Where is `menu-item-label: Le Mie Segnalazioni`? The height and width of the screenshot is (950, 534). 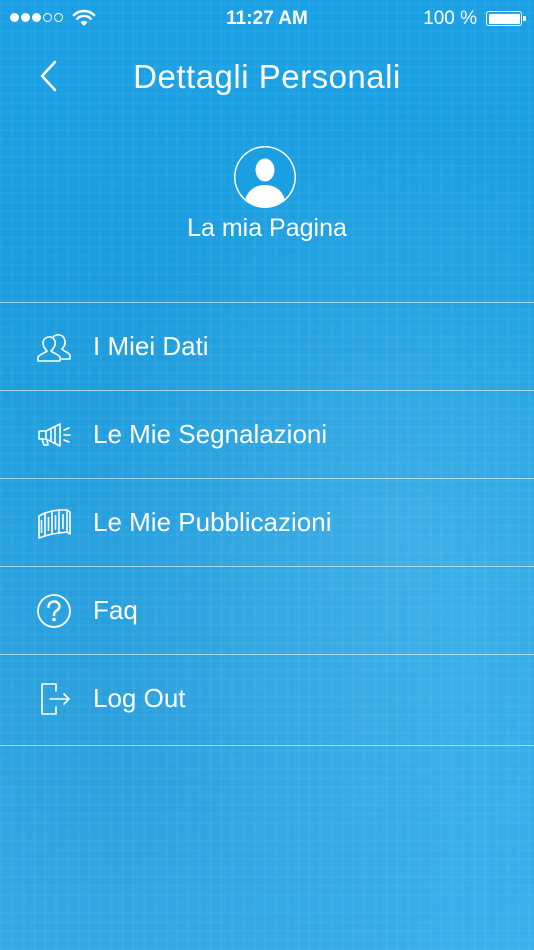
menu-item-label: Le Mie Segnalazioni is located at coordinates (210, 434).